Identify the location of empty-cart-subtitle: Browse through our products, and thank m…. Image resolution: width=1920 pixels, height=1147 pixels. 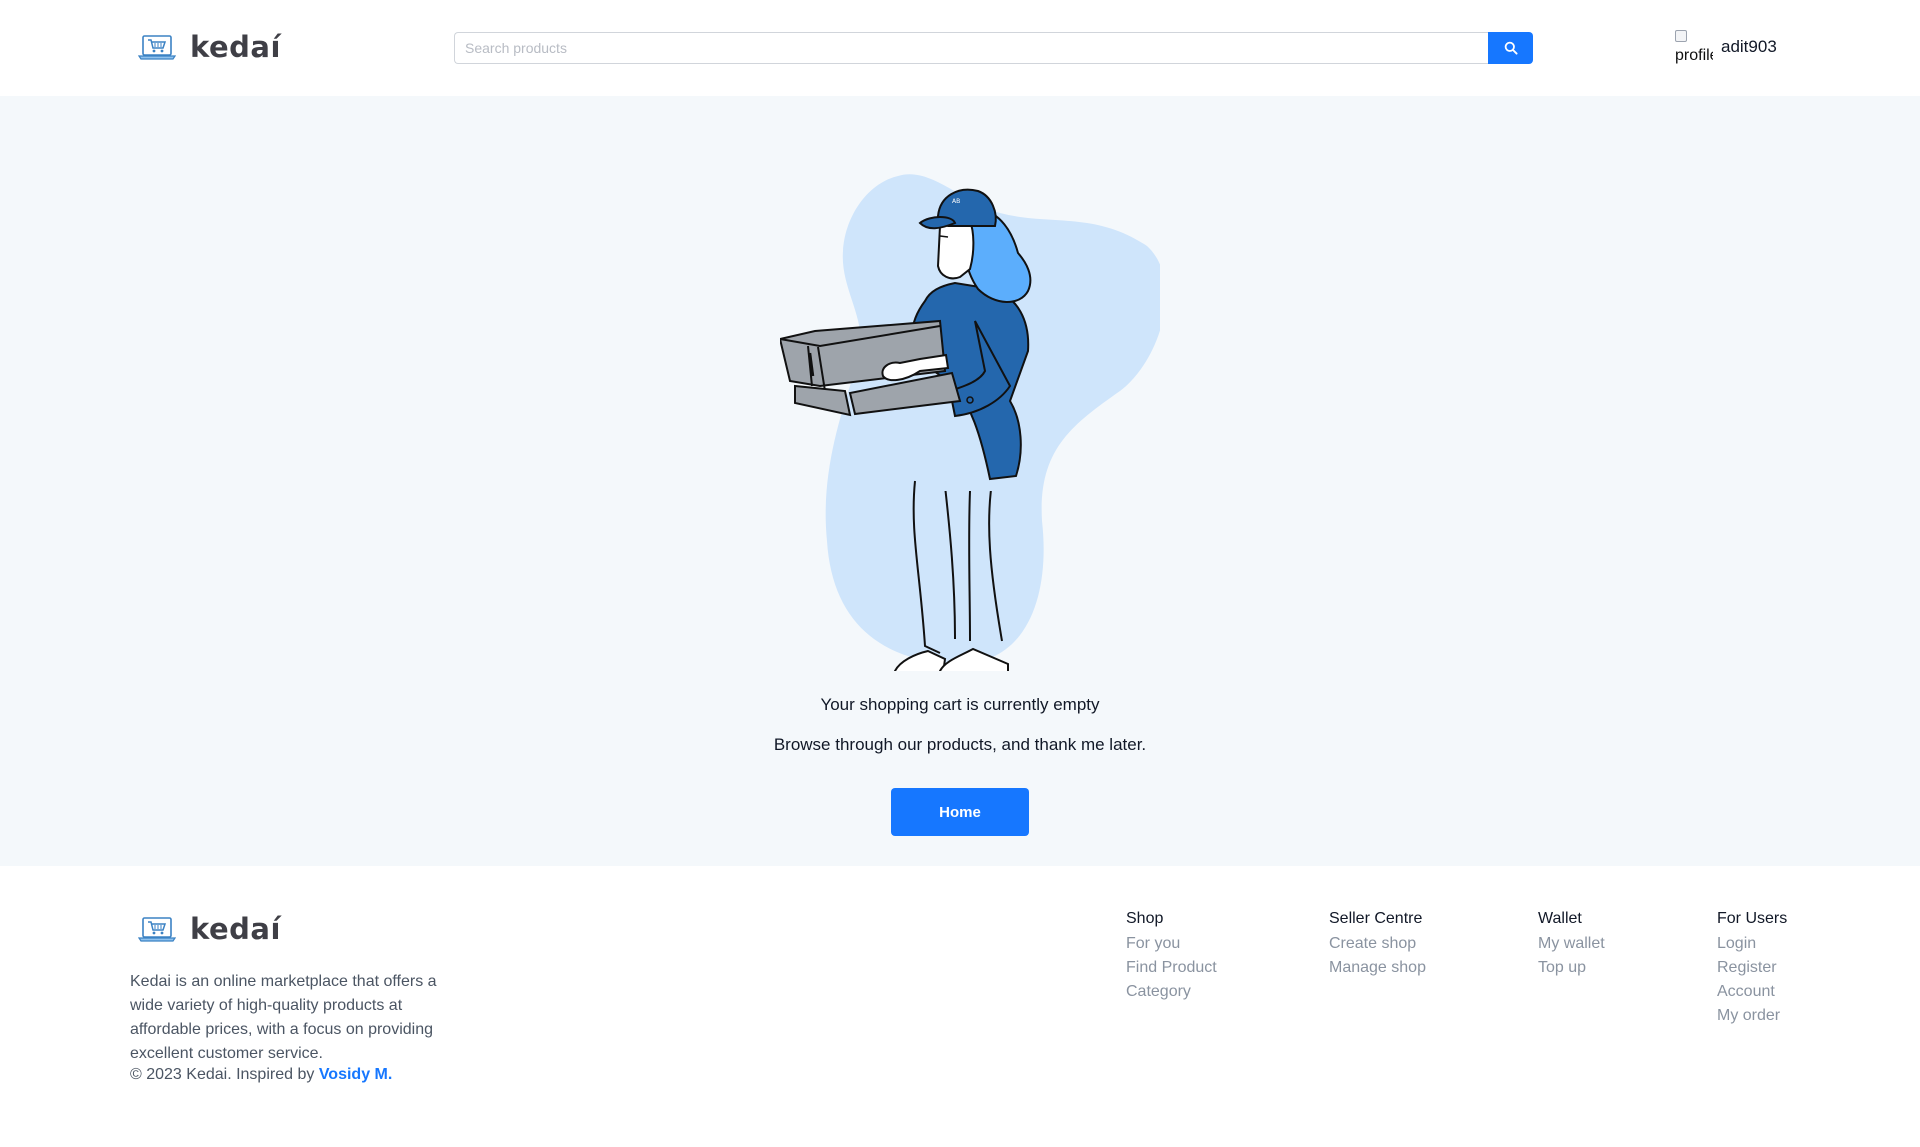
(960, 744).